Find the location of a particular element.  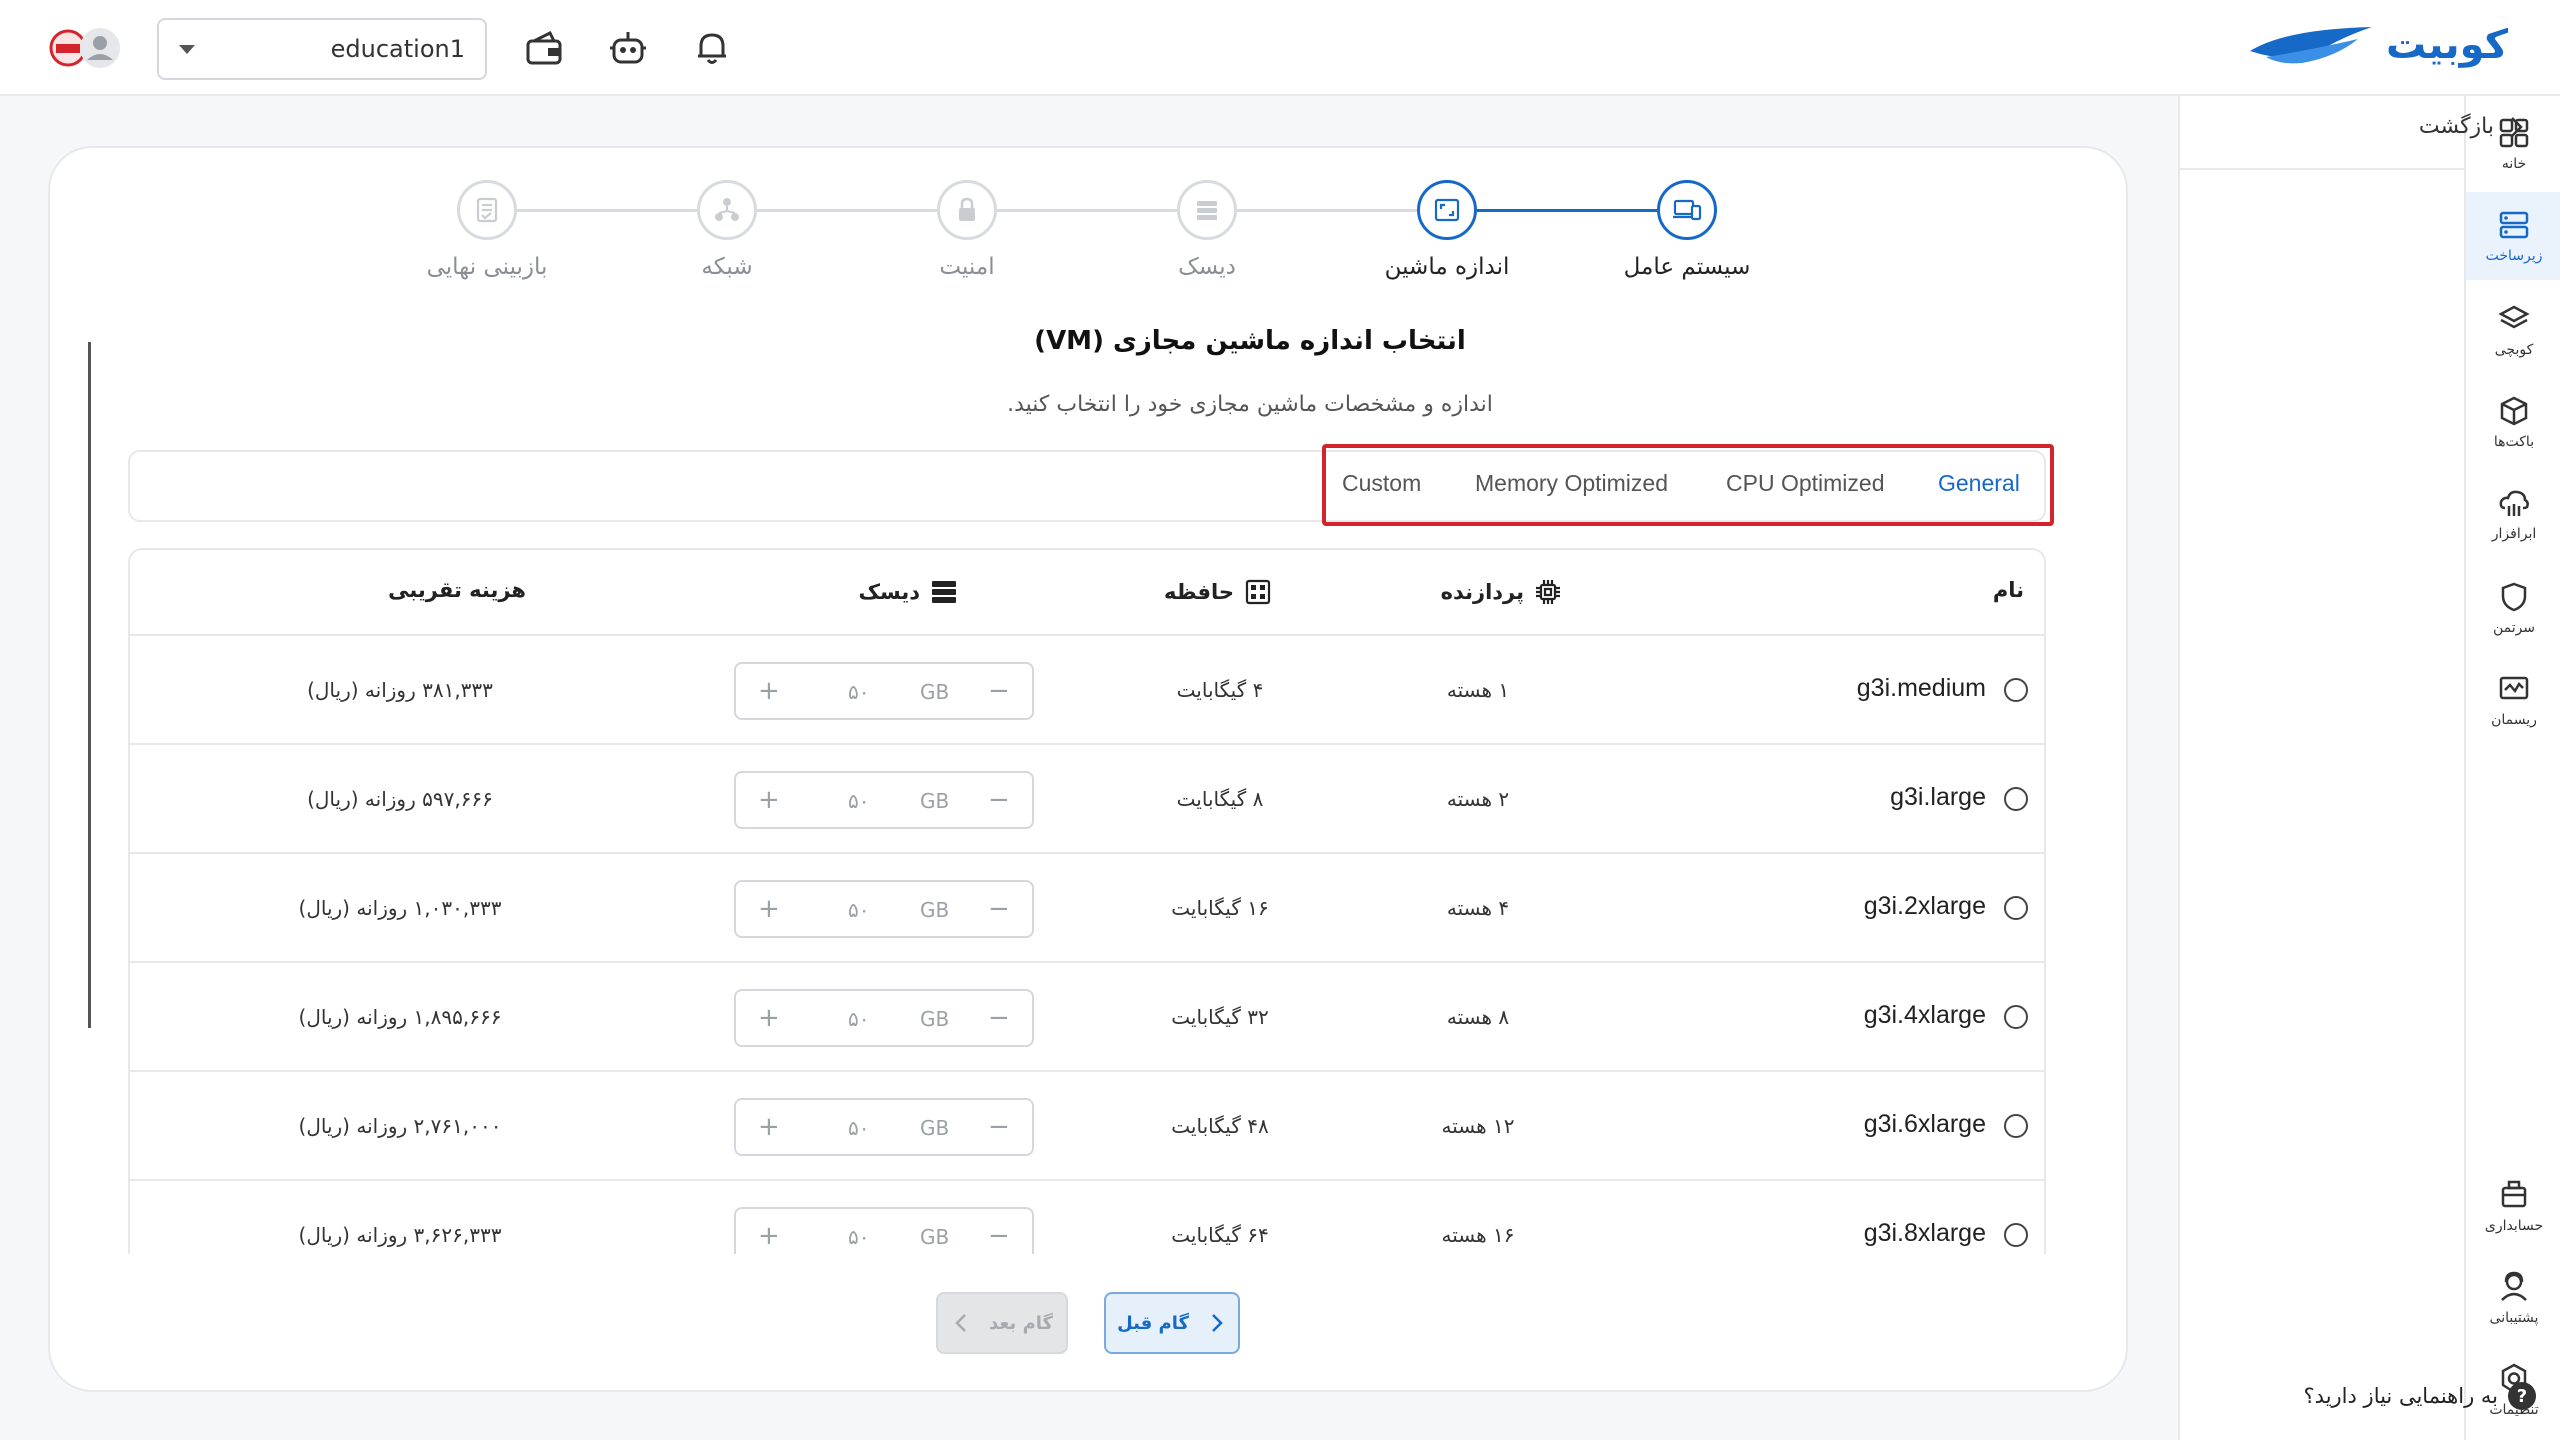

sidebar-item-support: پشتیبانی is located at coordinates (2513, 1298).